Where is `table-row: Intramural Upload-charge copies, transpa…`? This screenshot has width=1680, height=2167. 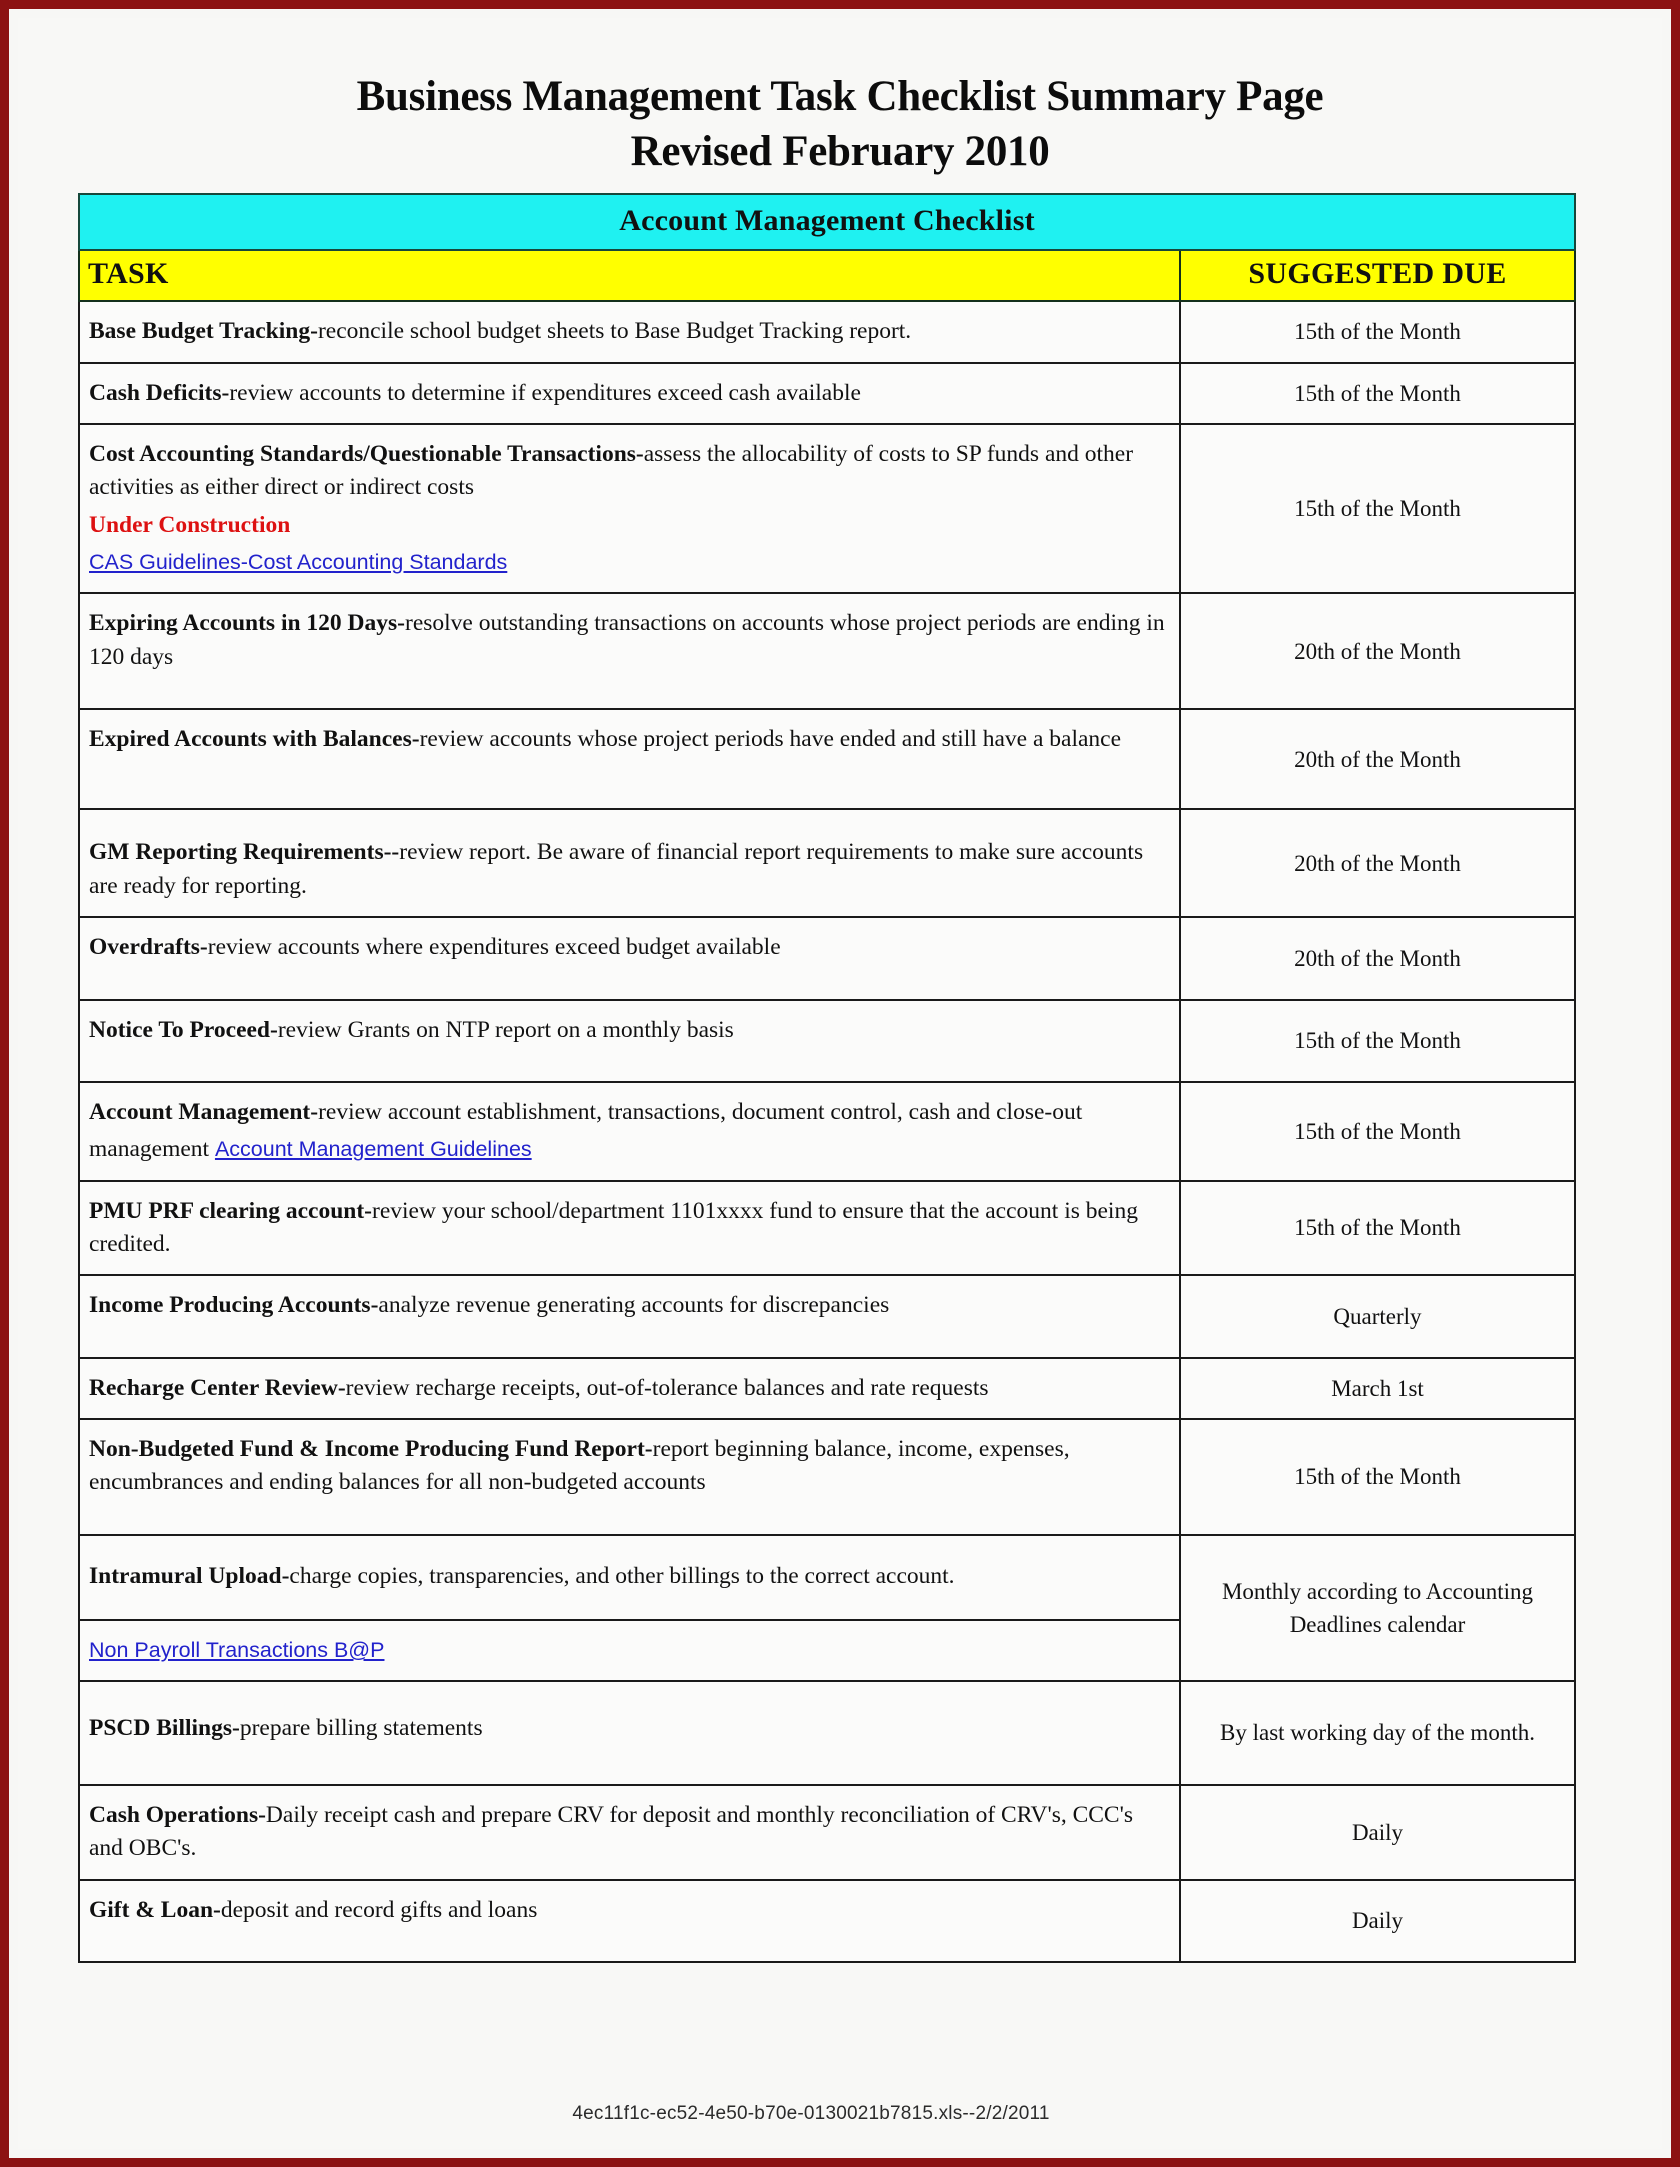
table-row: Intramural Upload-charge copies, transpa… is located at coordinates (827, 1608).